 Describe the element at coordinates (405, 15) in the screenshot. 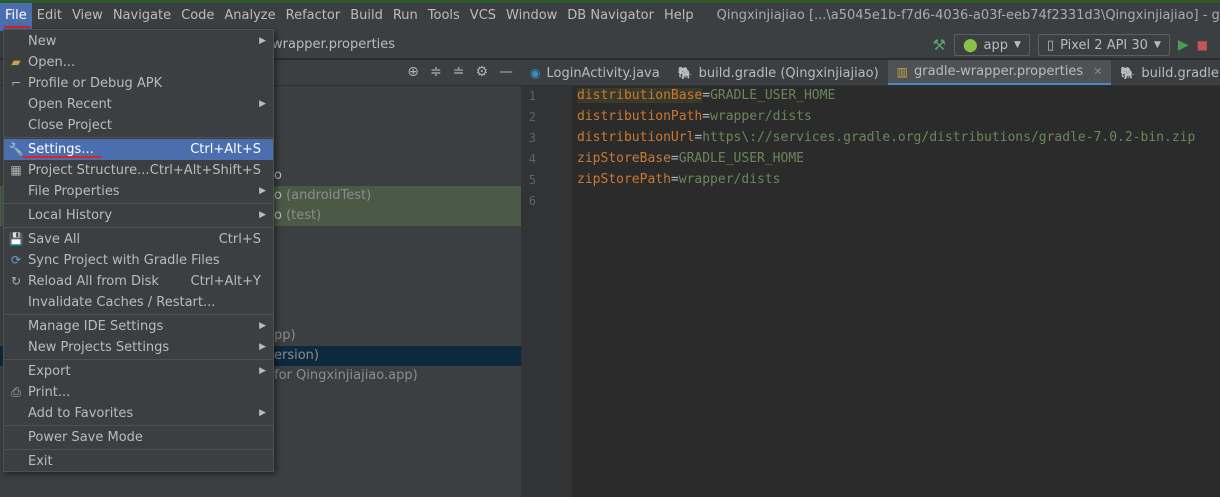

I see `menu-run: Run` at that location.